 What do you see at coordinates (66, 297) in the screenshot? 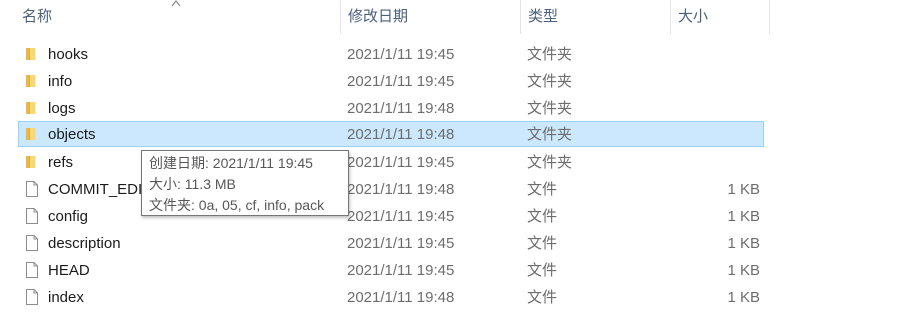
I see `file-name: index` at bounding box center [66, 297].